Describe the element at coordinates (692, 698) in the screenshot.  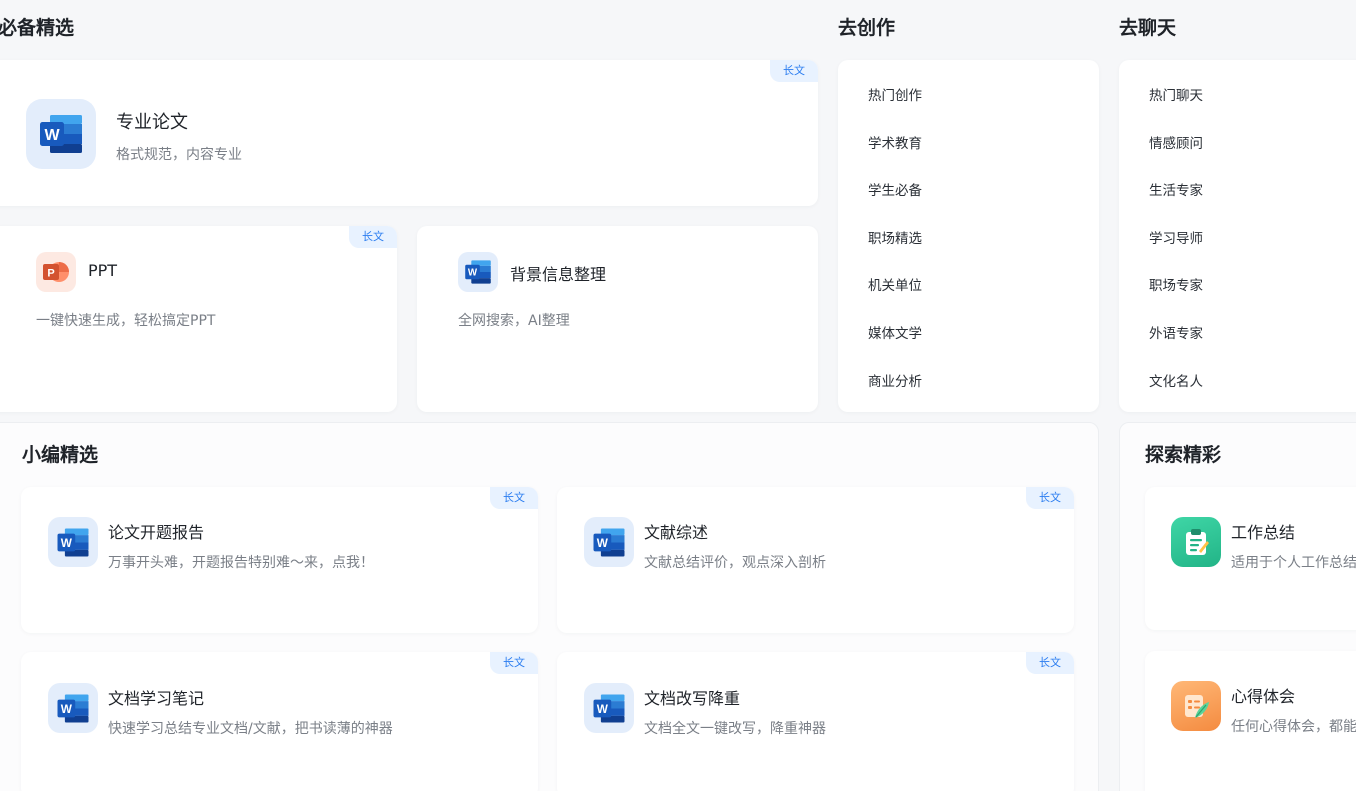
I see `card-title: 文档改写降重` at that location.